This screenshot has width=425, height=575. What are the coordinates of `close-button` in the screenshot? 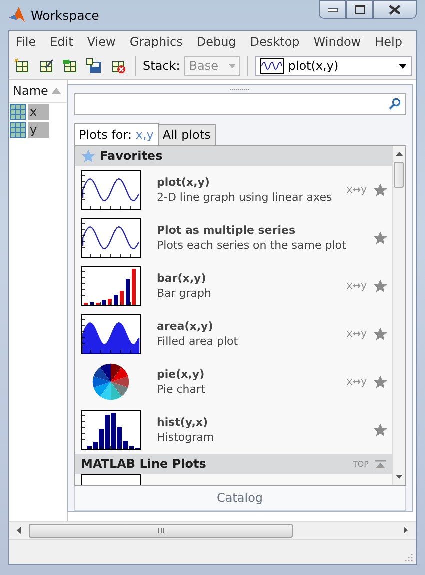 It's located at (395, 9).